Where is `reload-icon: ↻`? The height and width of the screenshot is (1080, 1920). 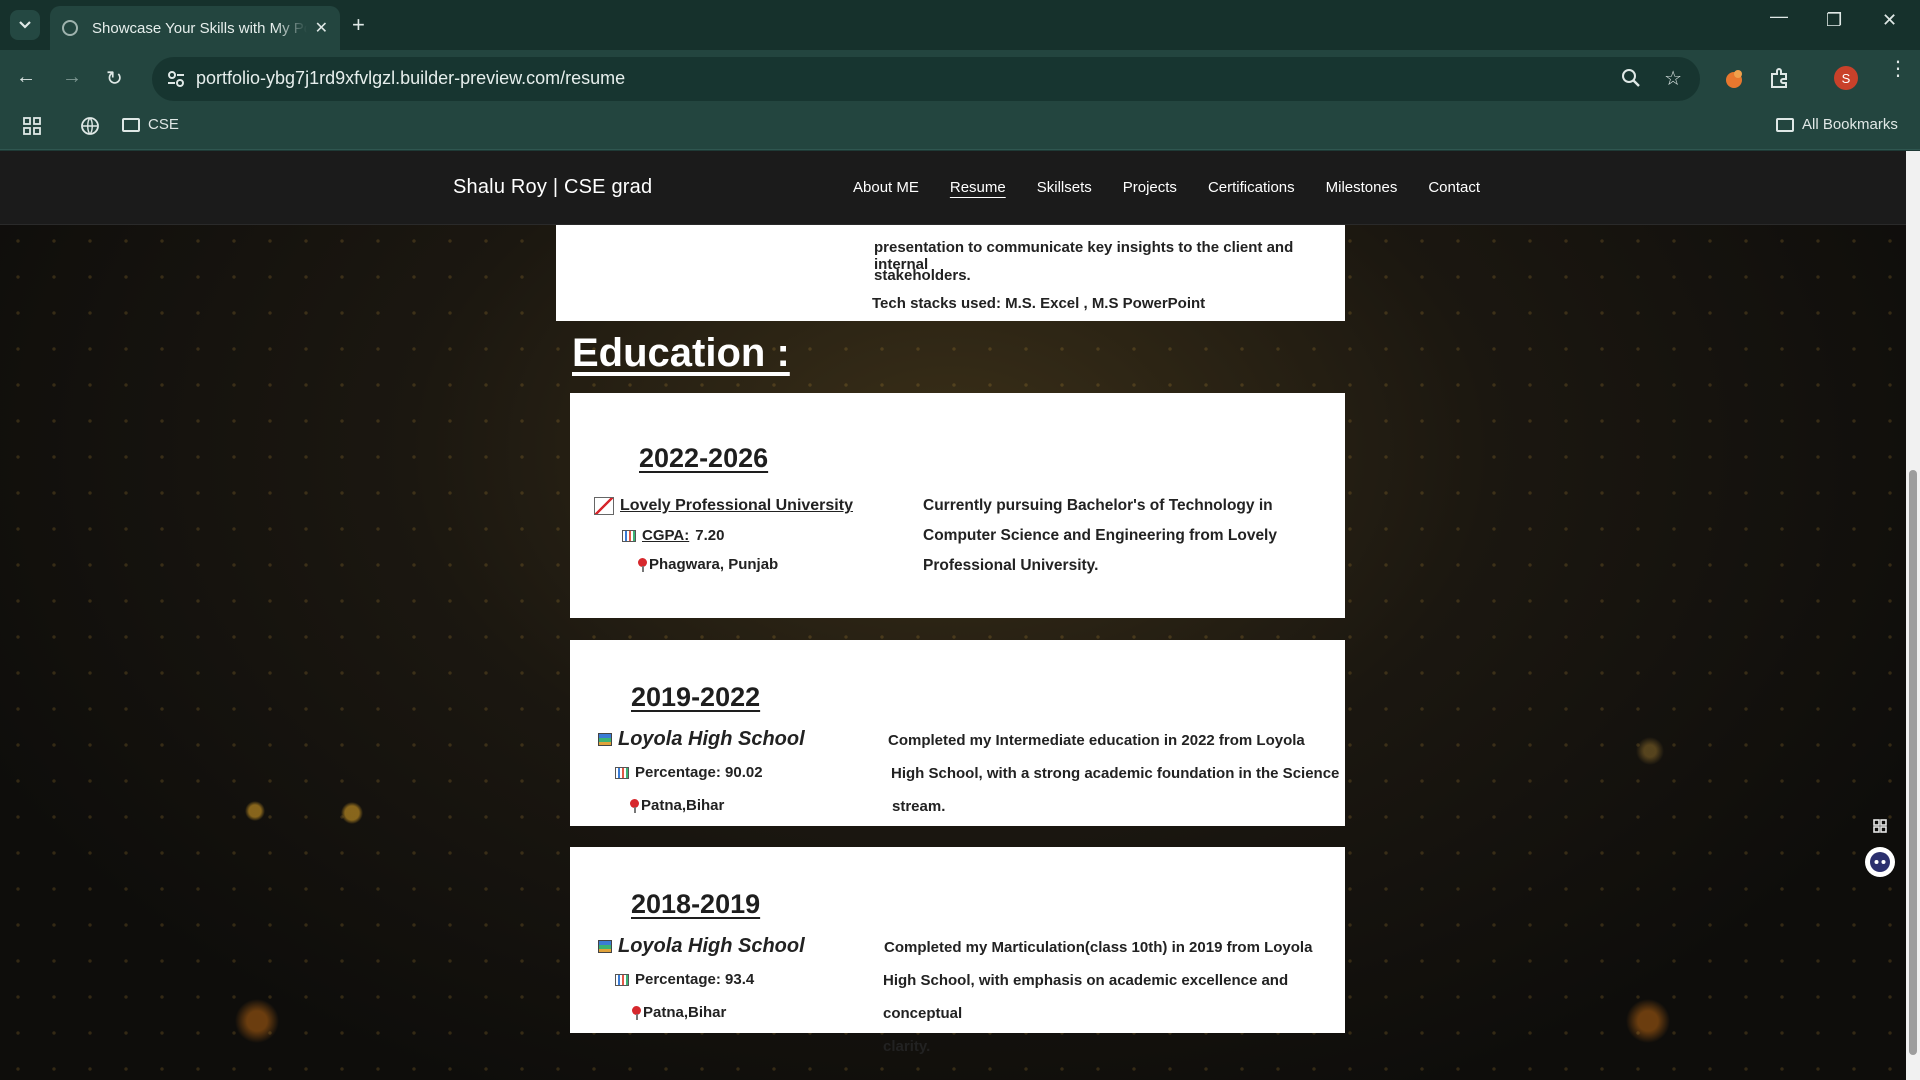
reload-icon: ↻ is located at coordinates (114, 78).